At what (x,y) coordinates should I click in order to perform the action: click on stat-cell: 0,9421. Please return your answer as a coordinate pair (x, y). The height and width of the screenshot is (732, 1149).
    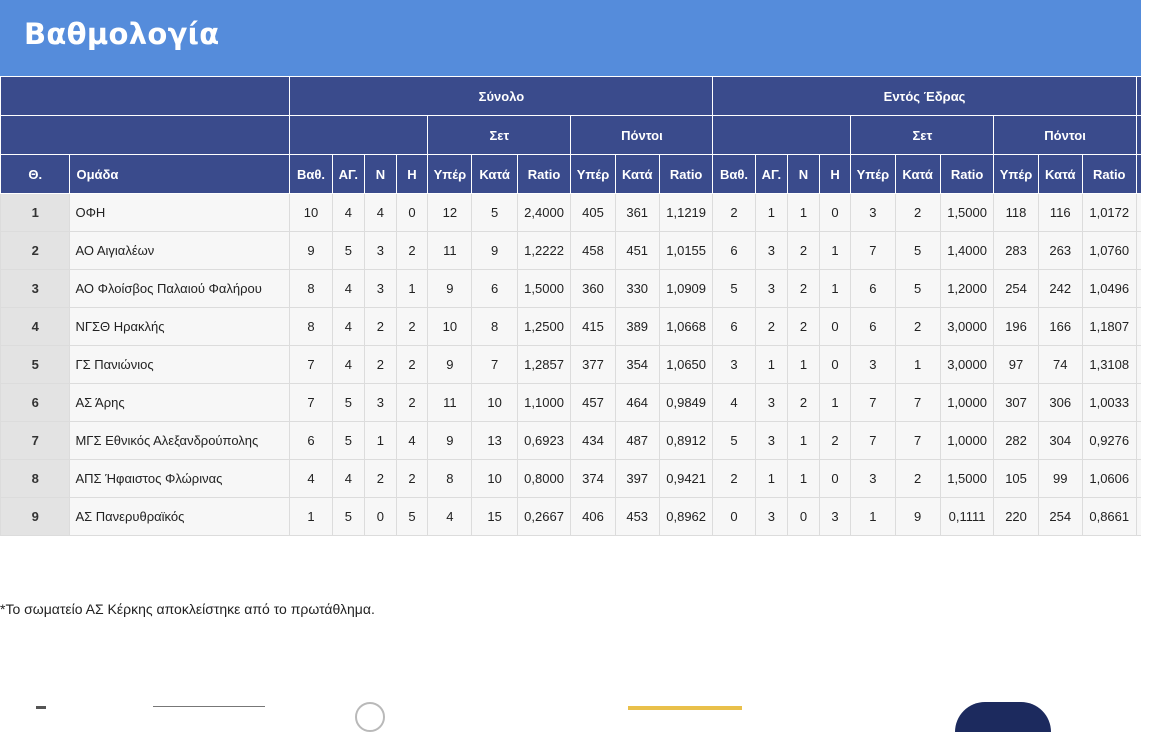
    Looking at the image, I should click on (686, 478).